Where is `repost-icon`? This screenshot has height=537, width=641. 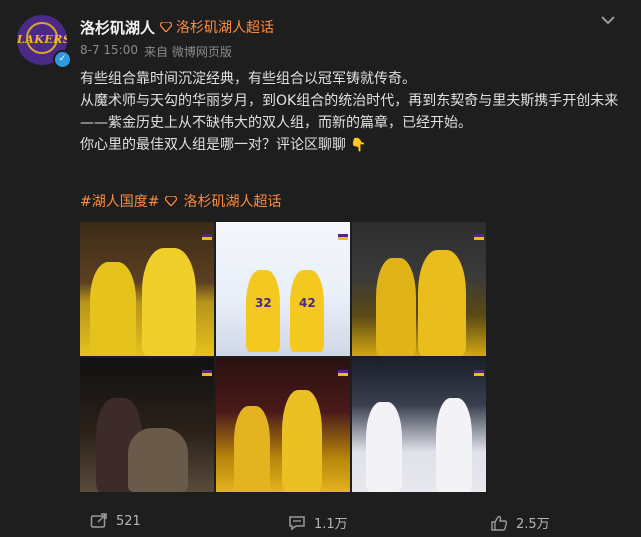 repost-icon is located at coordinates (98, 520).